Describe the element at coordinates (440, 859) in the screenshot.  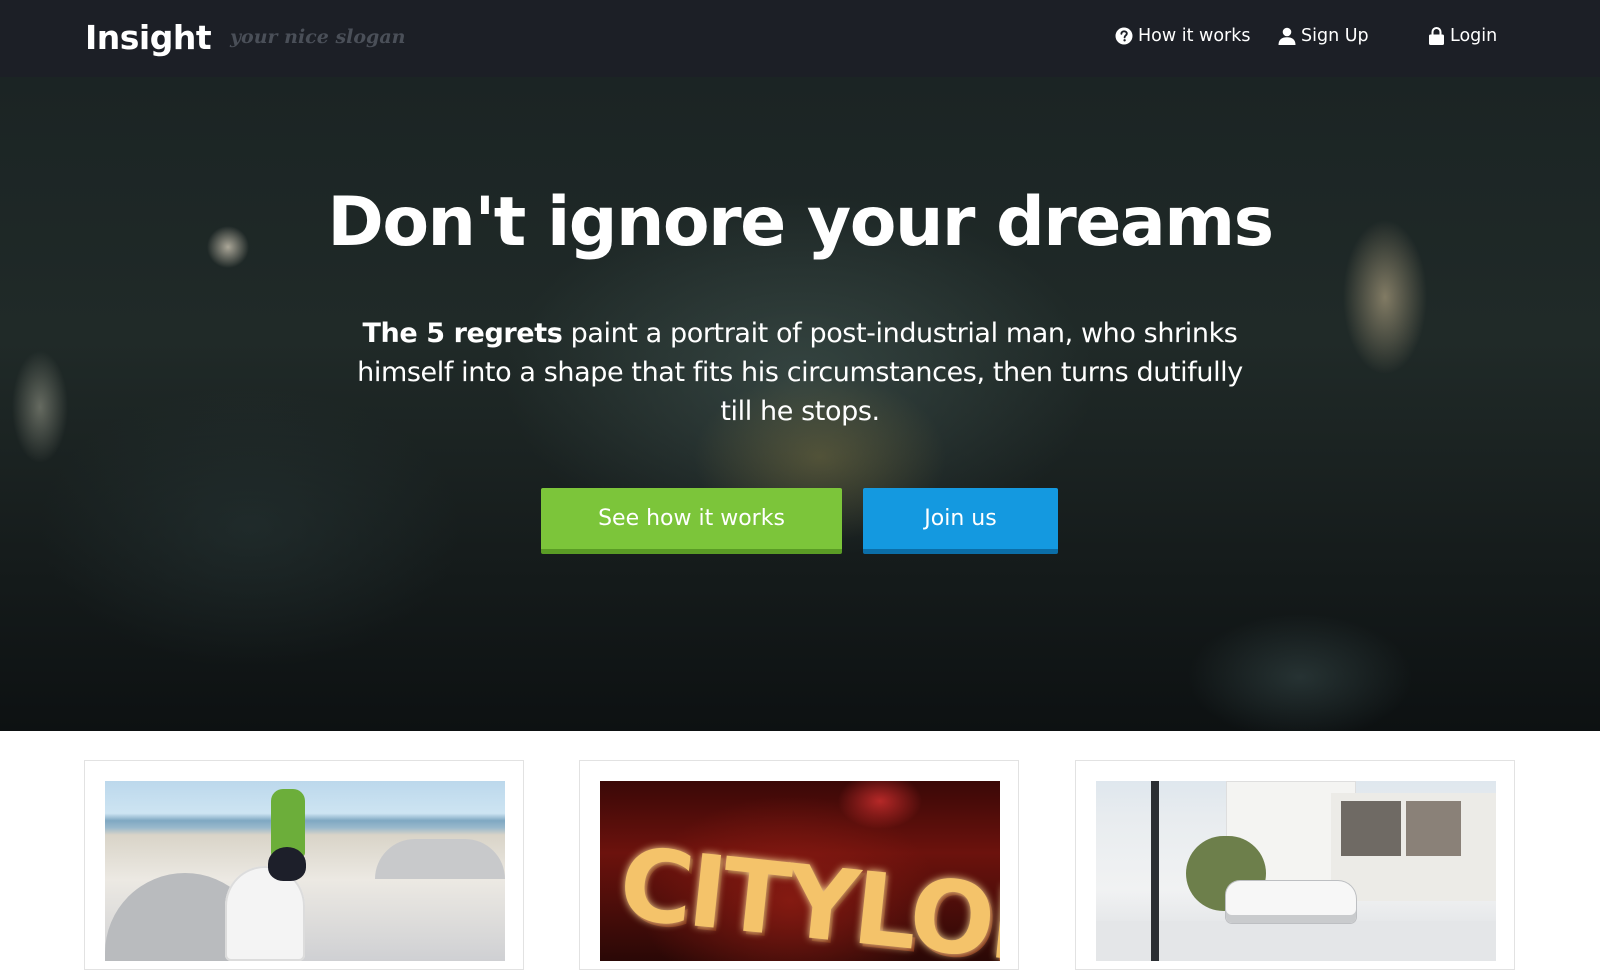
I see `ramp-shape` at that location.